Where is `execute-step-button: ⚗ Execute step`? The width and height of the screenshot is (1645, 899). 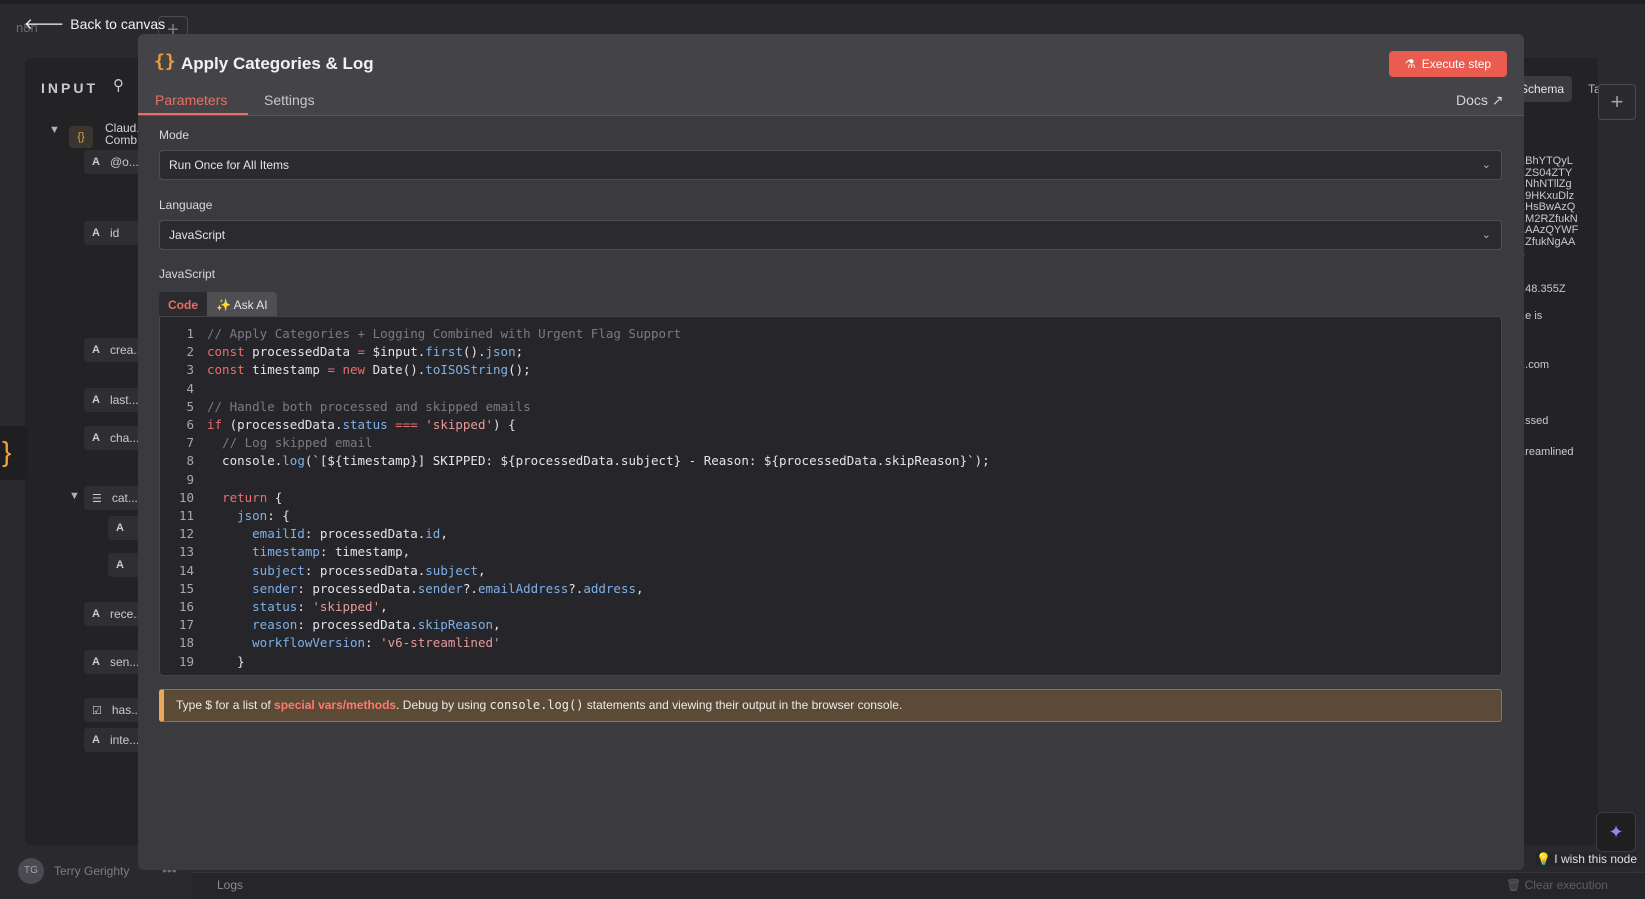 execute-step-button: ⚗ Execute step is located at coordinates (1448, 64).